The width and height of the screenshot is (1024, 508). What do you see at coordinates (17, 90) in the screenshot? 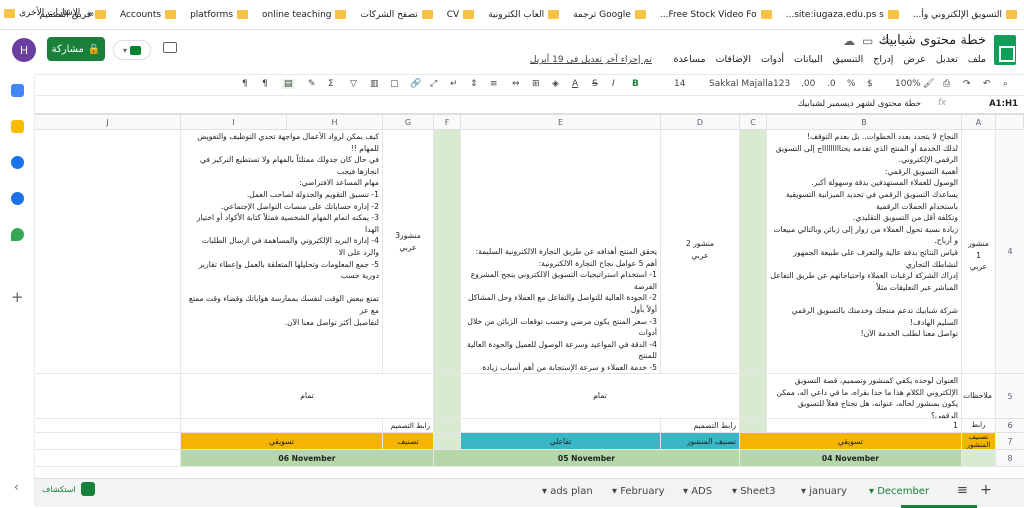
I see `calendar-icon` at bounding box center [17, 90].